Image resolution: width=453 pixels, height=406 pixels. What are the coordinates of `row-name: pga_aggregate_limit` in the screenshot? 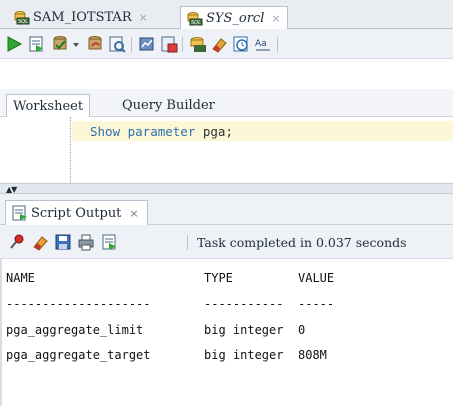 It's located at (75, 330).